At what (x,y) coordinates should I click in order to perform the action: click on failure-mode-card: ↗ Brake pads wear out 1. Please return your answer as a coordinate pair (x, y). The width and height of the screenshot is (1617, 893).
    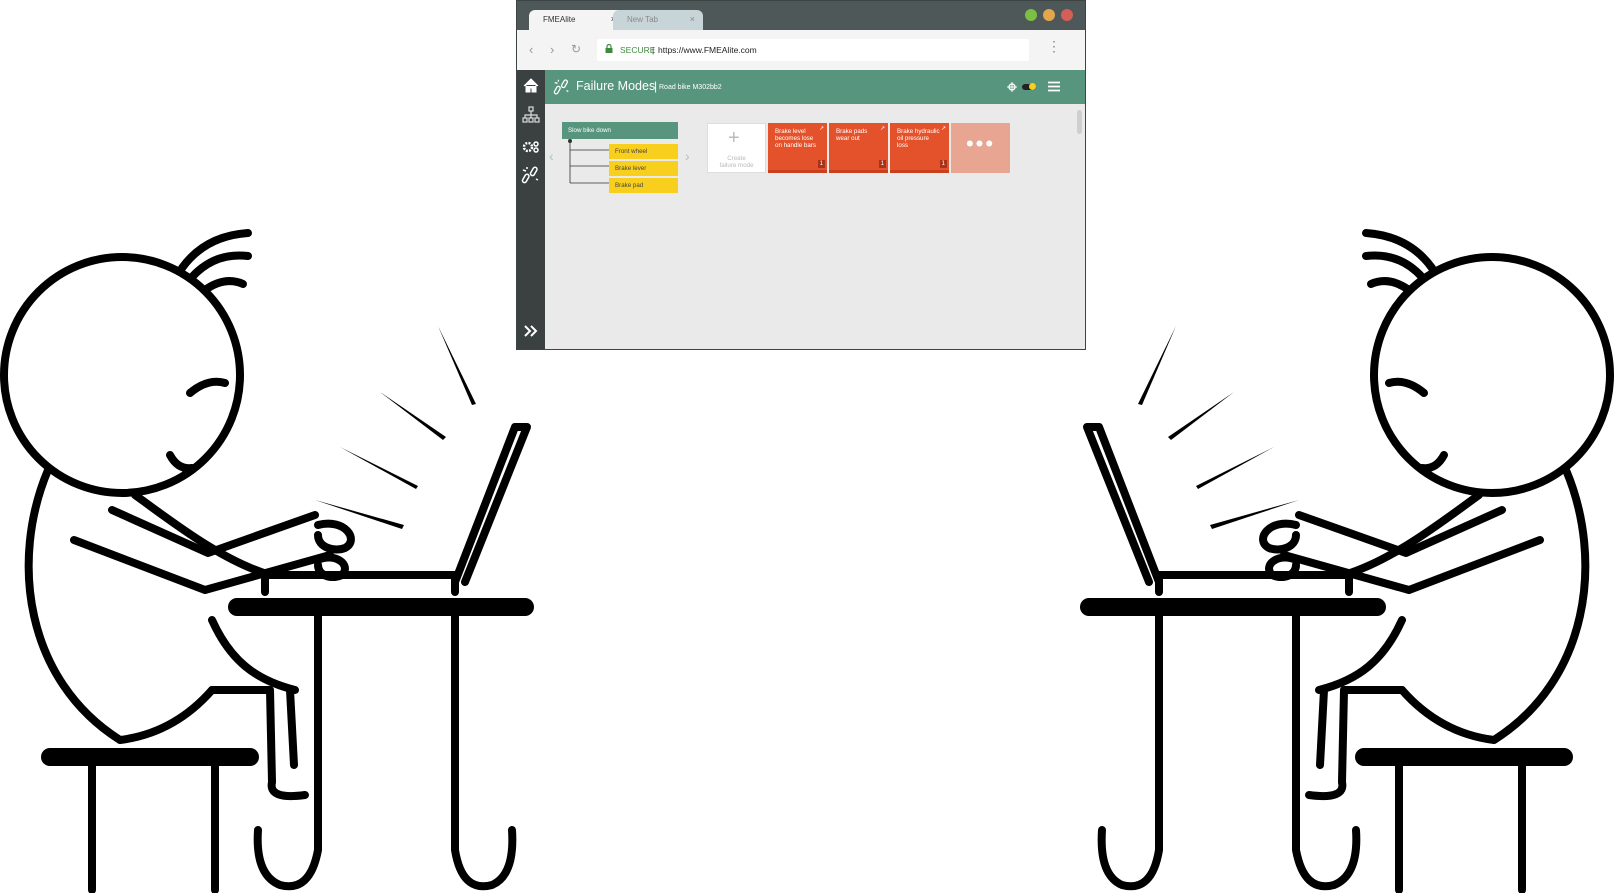
    Looking at the image, I should click on (858, 148).